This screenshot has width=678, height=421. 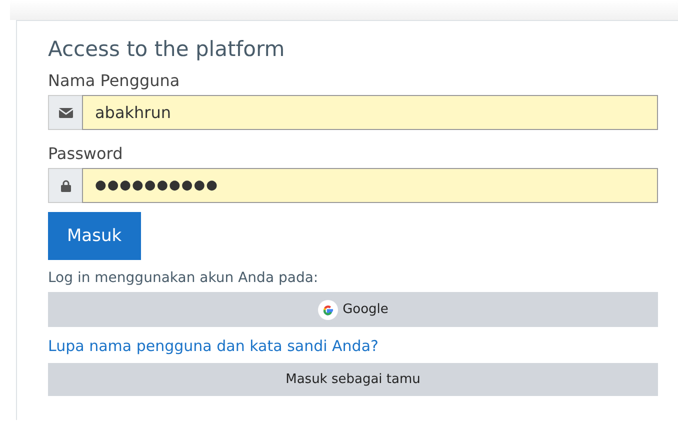 What do you see at coordinates (184, 278) in the screenshot?
I see `sso-prompt: Log in menggunakan akun Anda pada:` at bounding box center [184, 278].